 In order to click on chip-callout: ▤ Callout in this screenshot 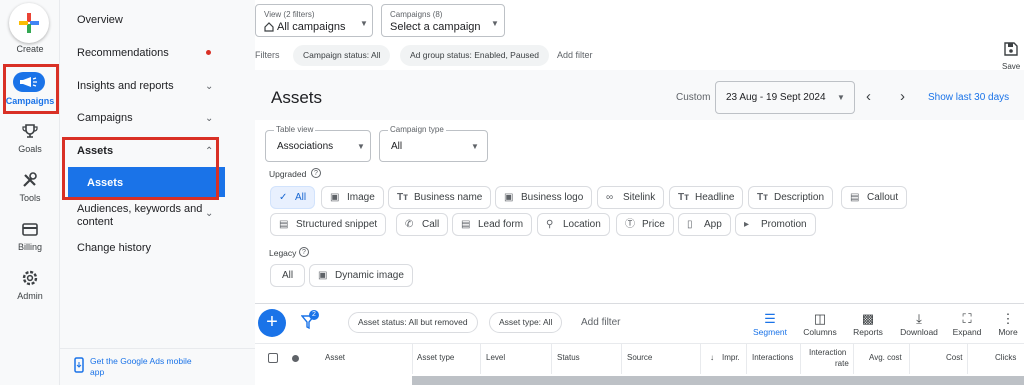, I will do `click(874, 197)`.